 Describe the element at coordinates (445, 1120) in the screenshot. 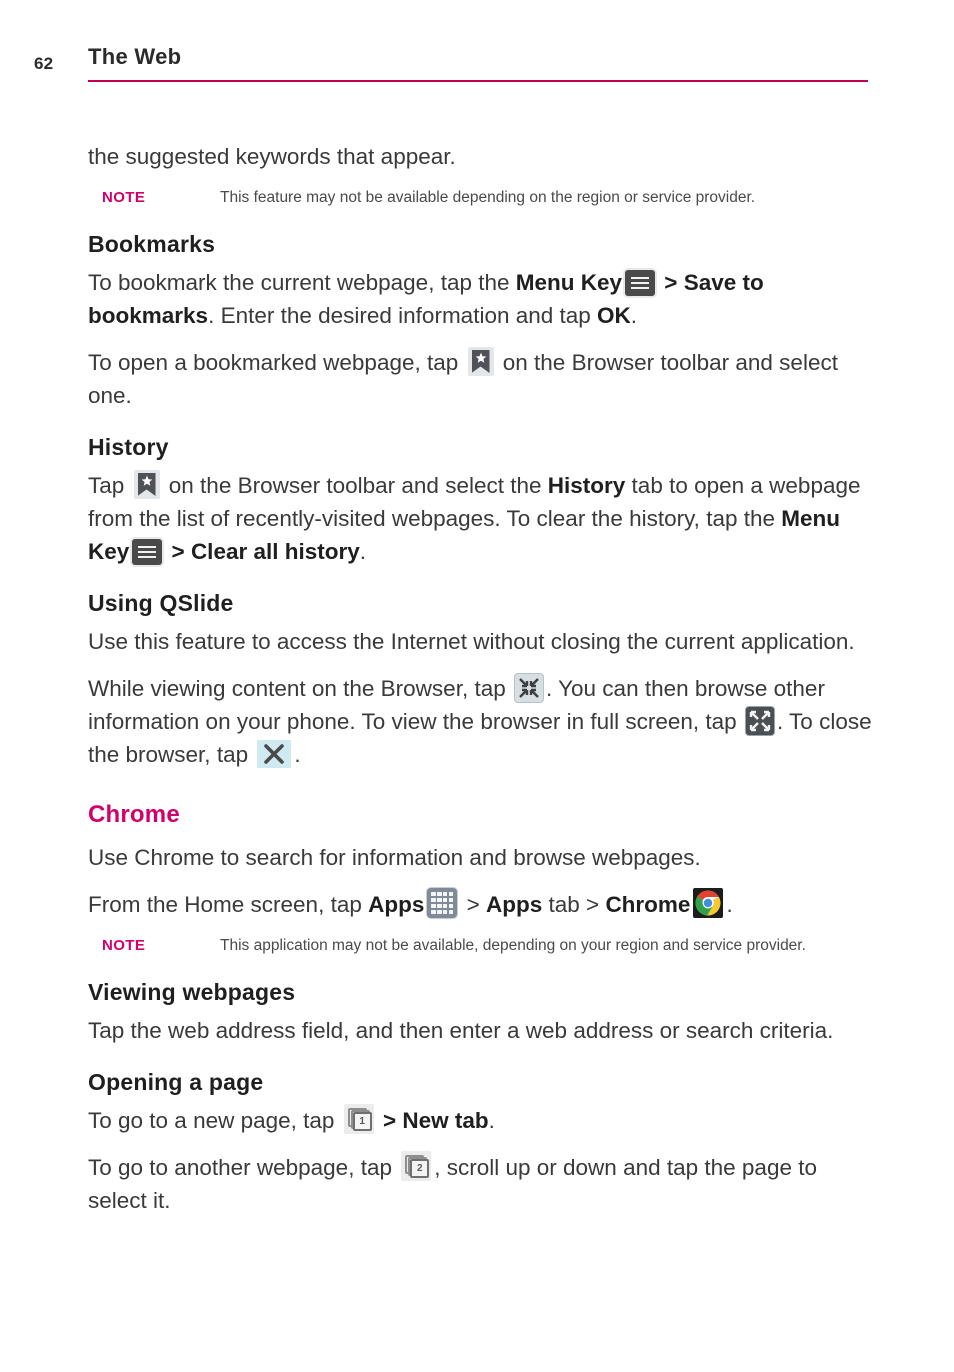

I see `new-tab-label: New tab` at that location.